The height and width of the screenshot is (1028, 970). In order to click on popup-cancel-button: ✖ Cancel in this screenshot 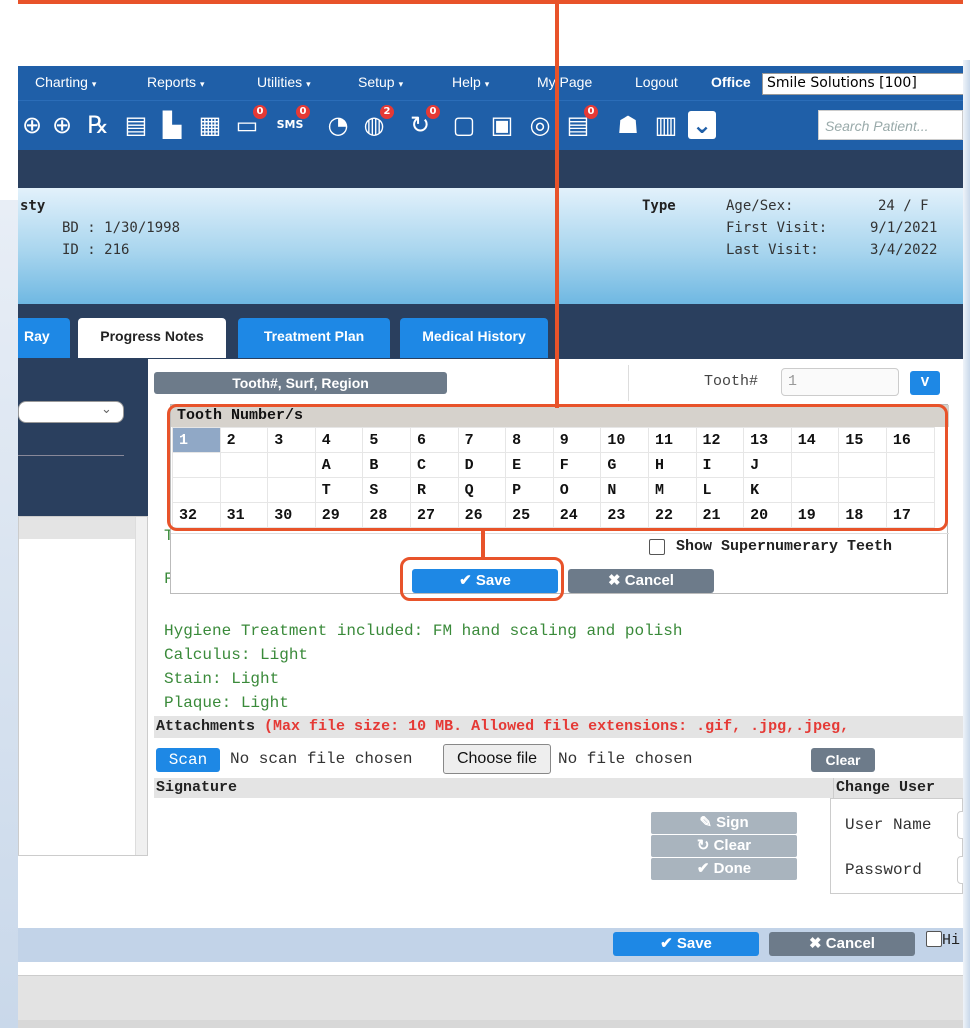, I will do `click(641, 581)`.